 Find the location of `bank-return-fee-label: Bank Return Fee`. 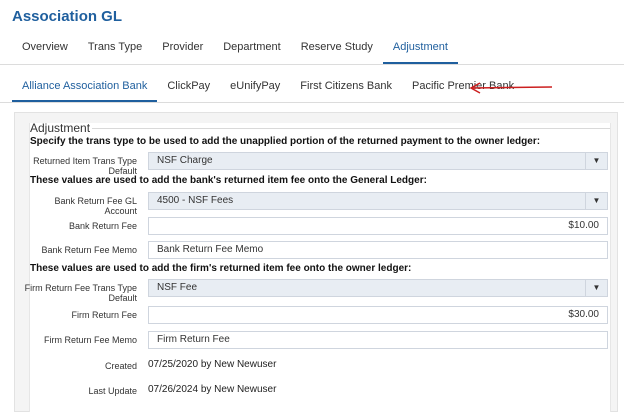

bank-return-fee-label: Bank Return Fee is located at coordinates (102, 226).